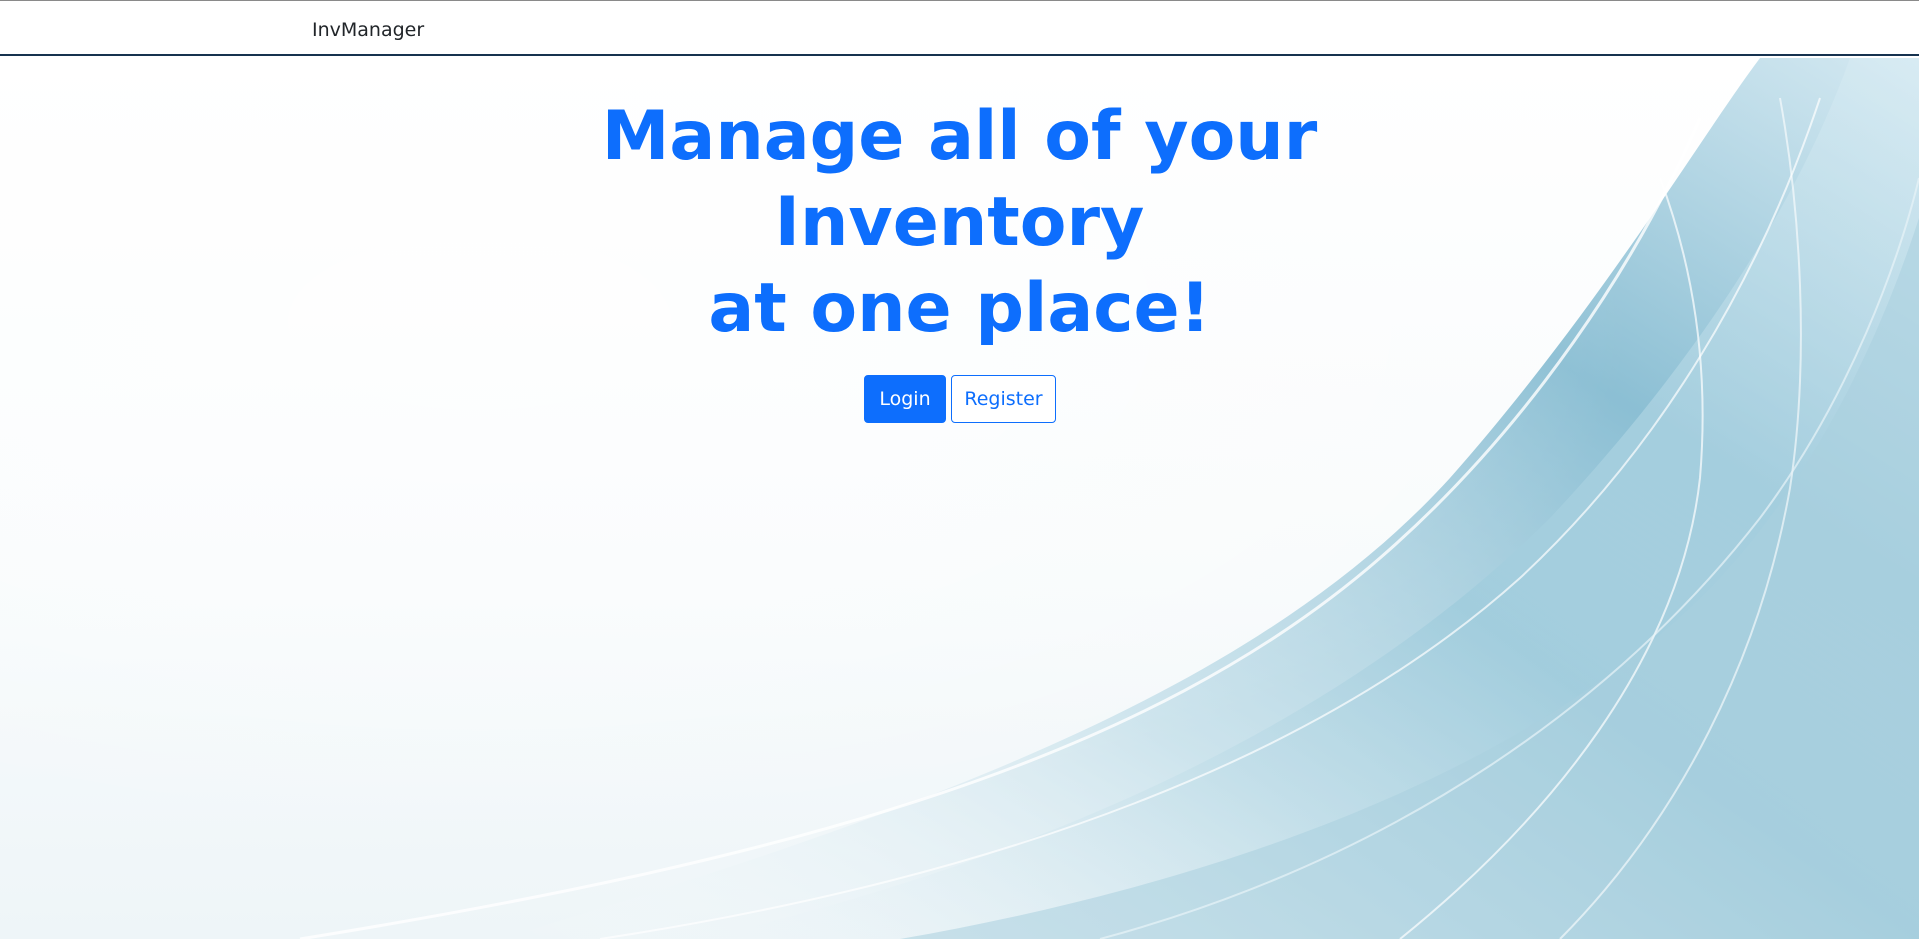  Describe the element at coordinates (959, 308) in the screenshot. I see `headline-line-3: at one place!` at that location.